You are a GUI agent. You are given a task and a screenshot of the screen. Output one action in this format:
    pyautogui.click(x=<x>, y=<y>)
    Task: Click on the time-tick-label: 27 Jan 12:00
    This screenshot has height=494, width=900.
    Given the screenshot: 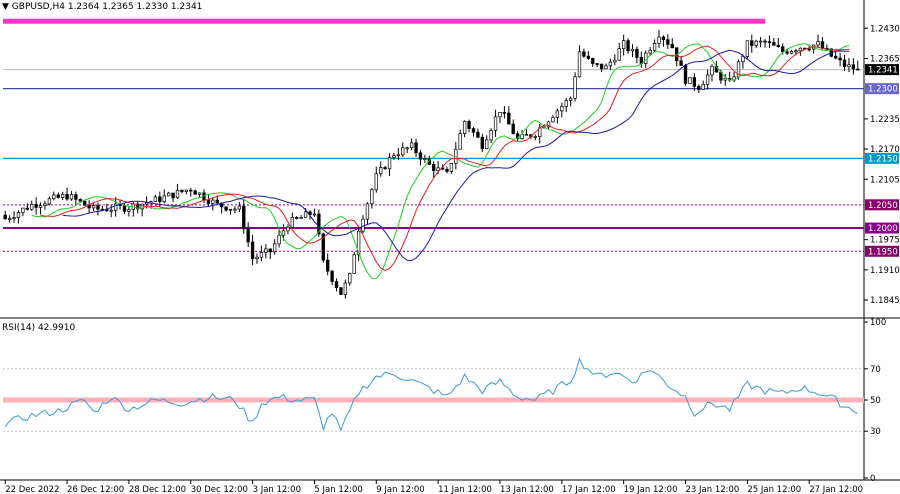 What is the action you would take?
    pyautogui.click(x=836, y=489)
    